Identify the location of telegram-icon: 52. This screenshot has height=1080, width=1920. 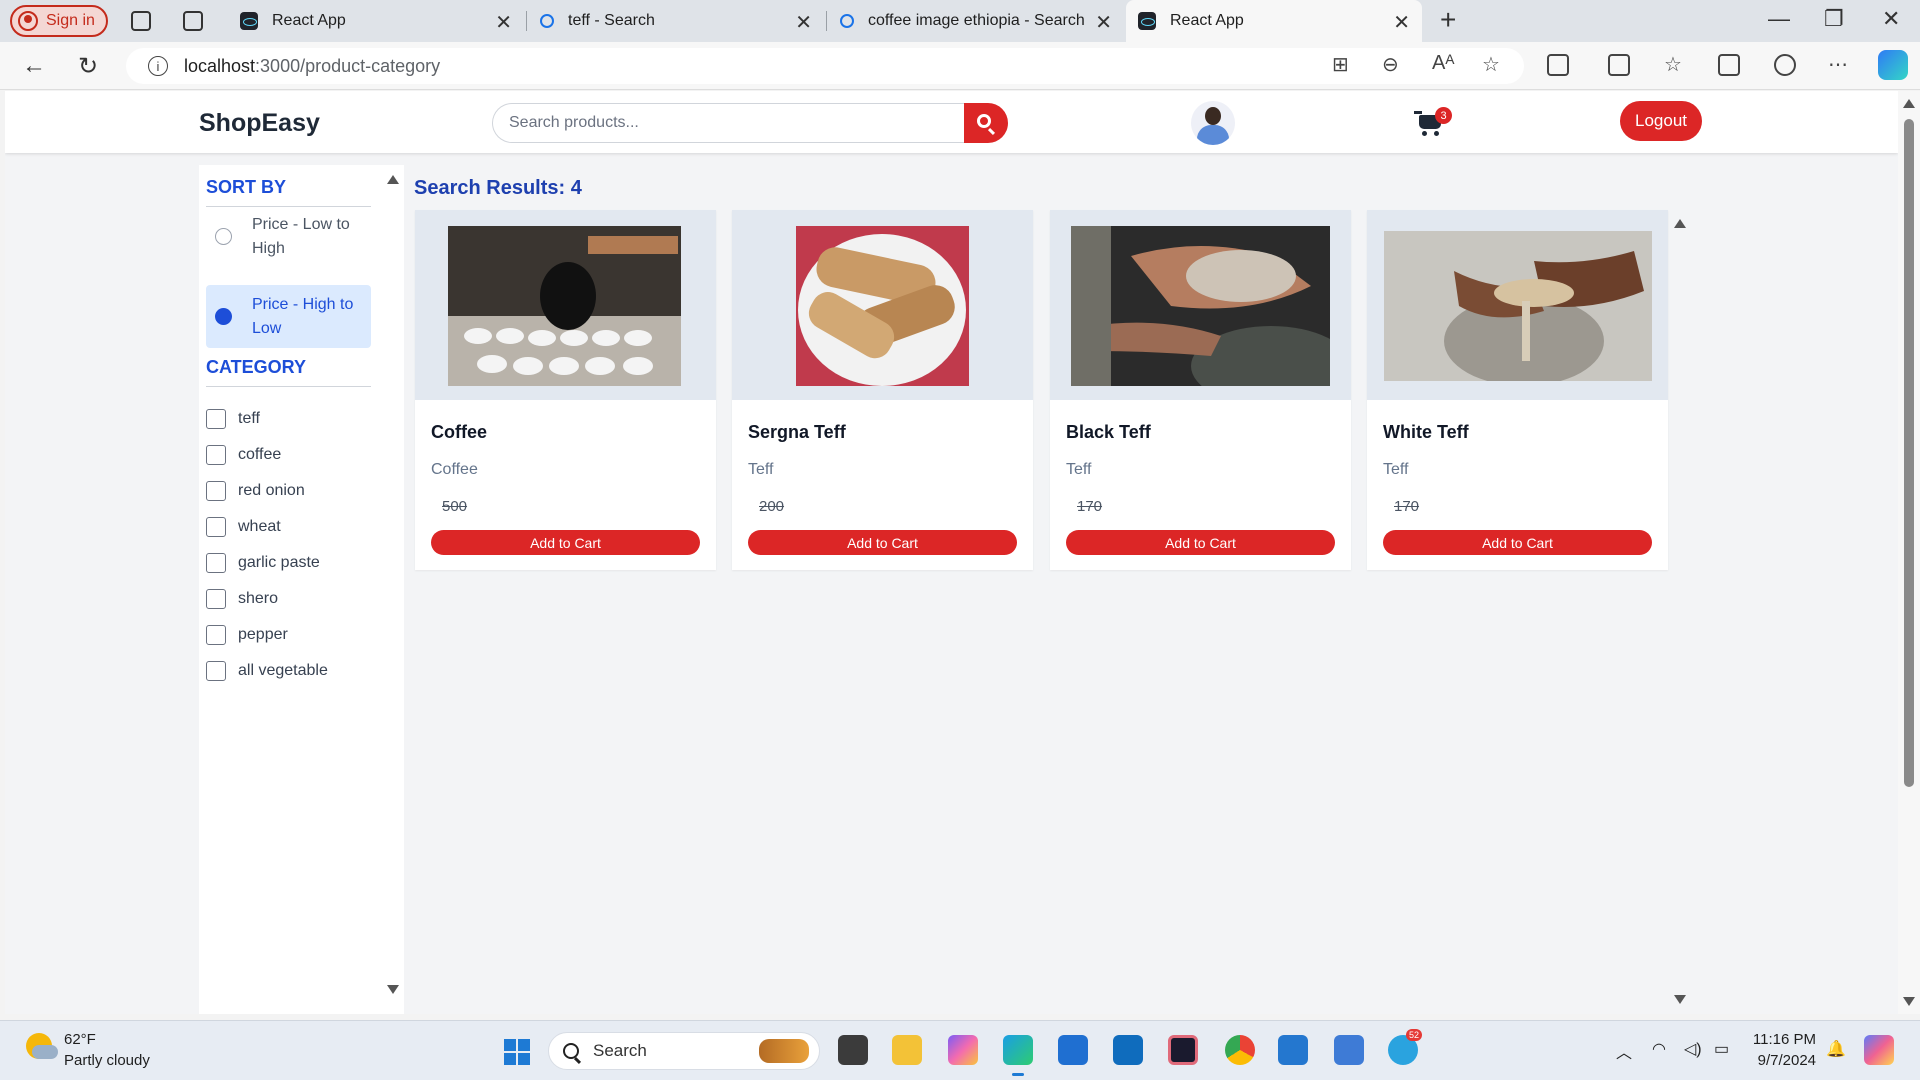
(1405, 1047).